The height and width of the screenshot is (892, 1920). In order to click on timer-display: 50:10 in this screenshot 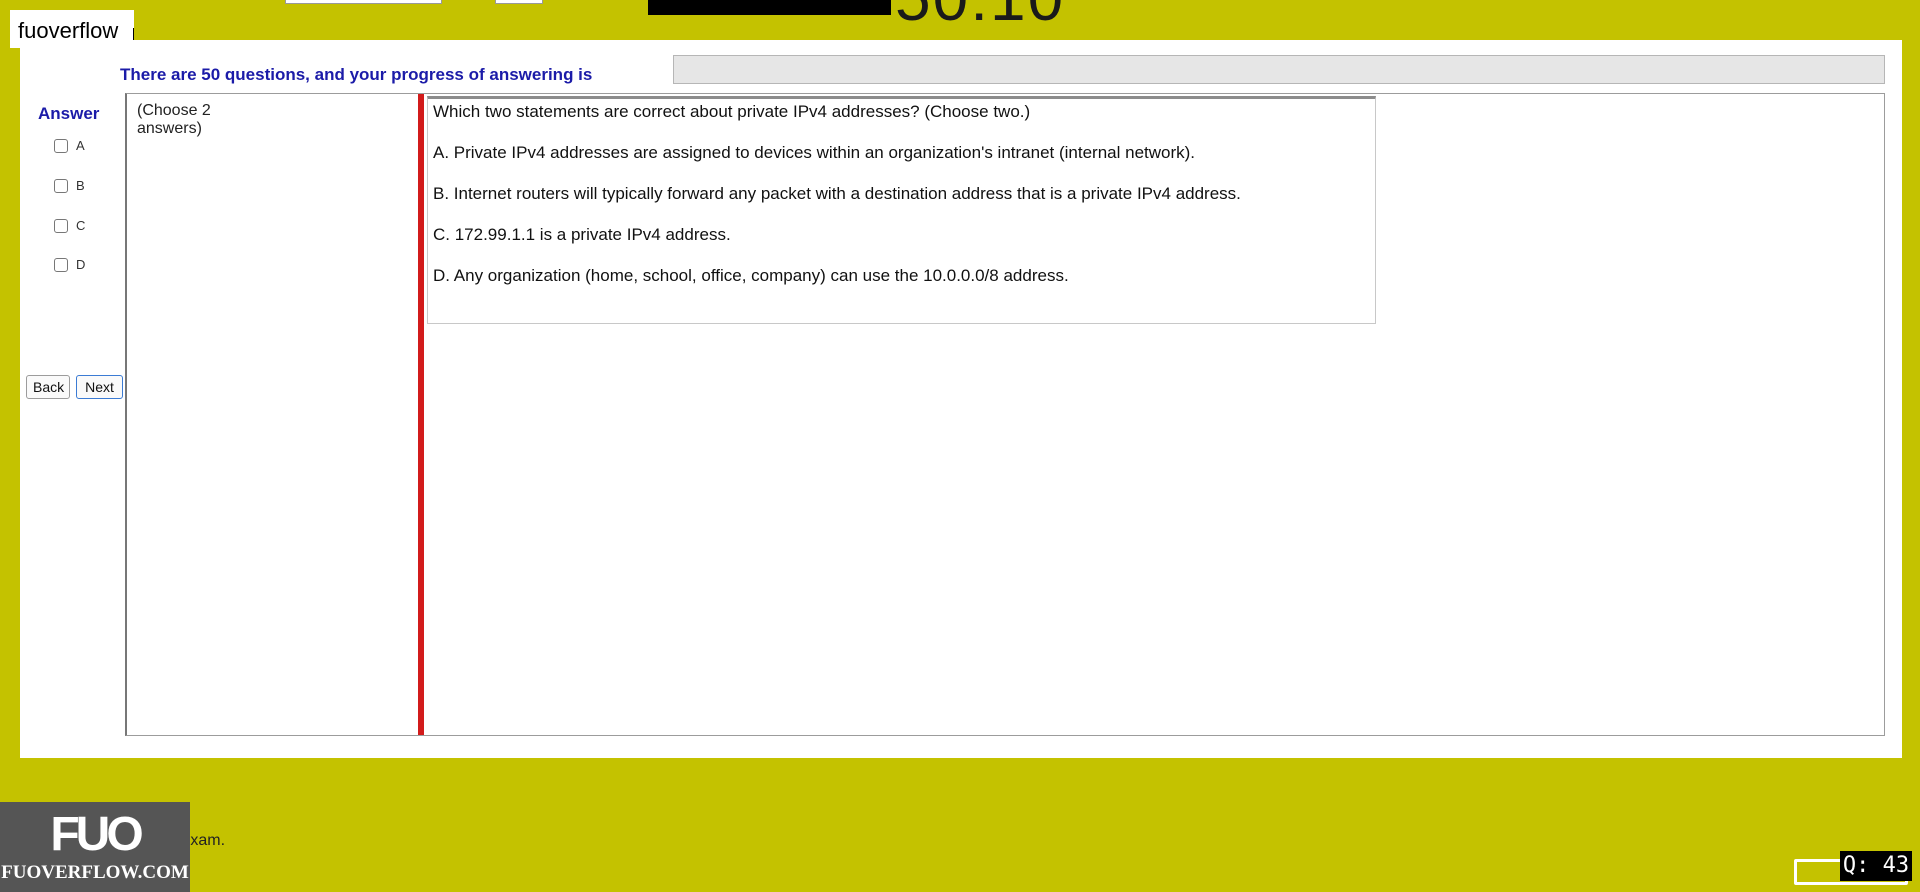, I will do `click(980, 15)`.